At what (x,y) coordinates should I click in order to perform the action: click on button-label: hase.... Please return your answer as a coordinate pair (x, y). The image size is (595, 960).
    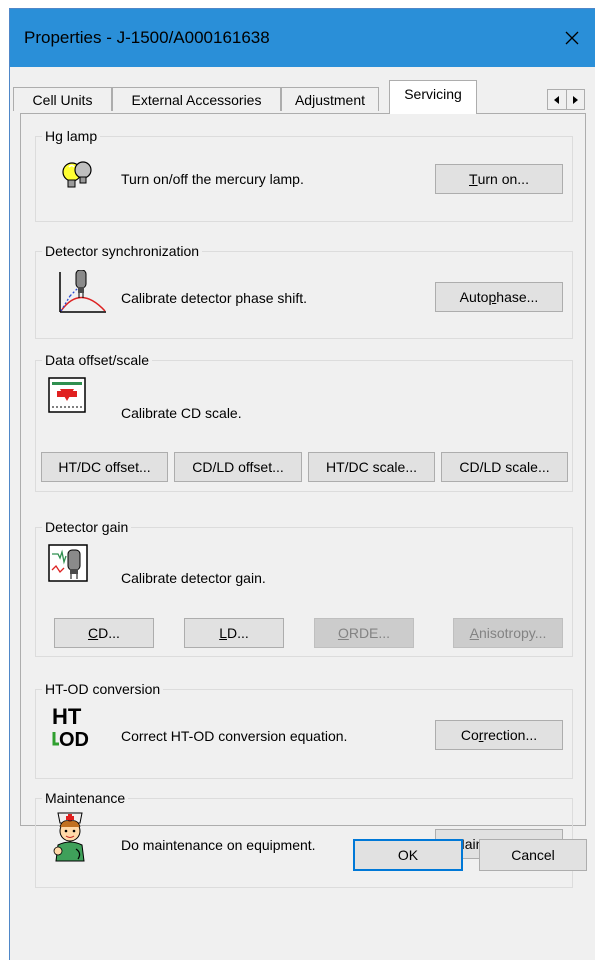
    Looking at the image, I should click on (517, 297).